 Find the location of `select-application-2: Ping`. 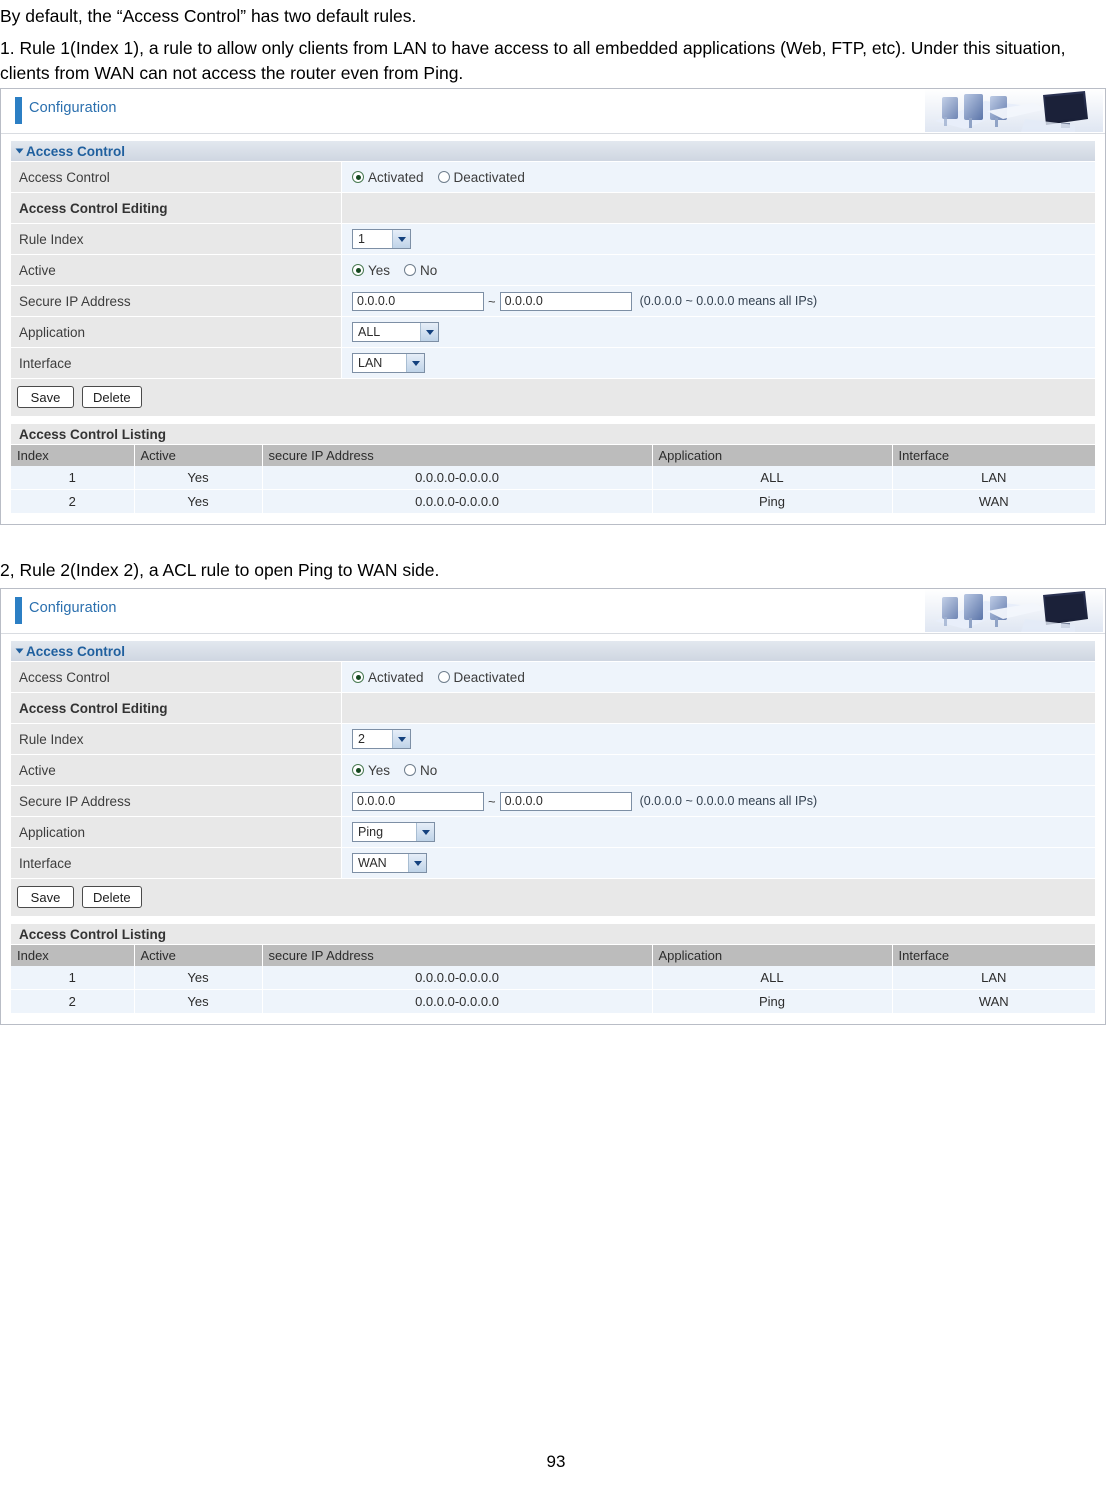

select-application-2: Ping is located at coordinates (393, 832).